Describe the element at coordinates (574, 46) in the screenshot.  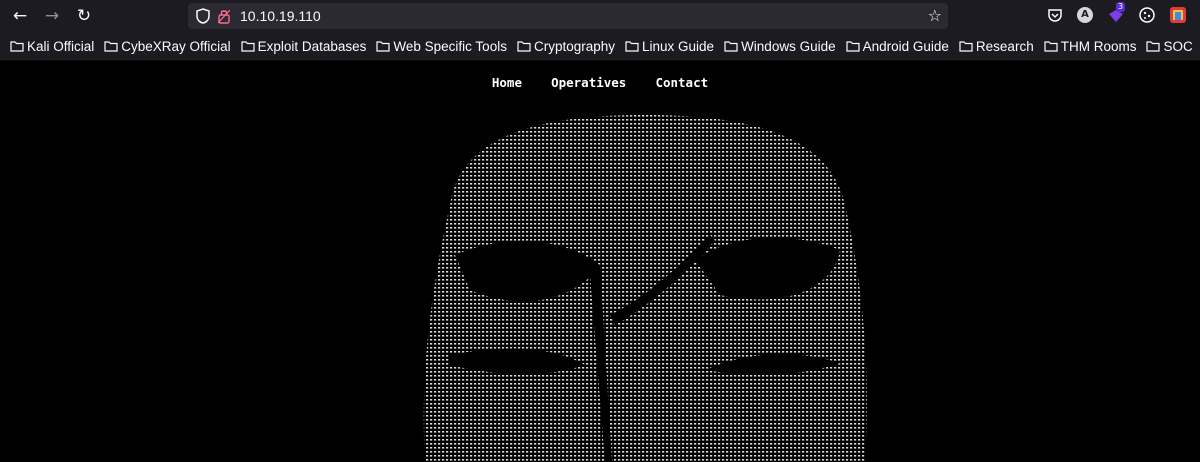
I see `bookmark-label: Cryptography` at that location.